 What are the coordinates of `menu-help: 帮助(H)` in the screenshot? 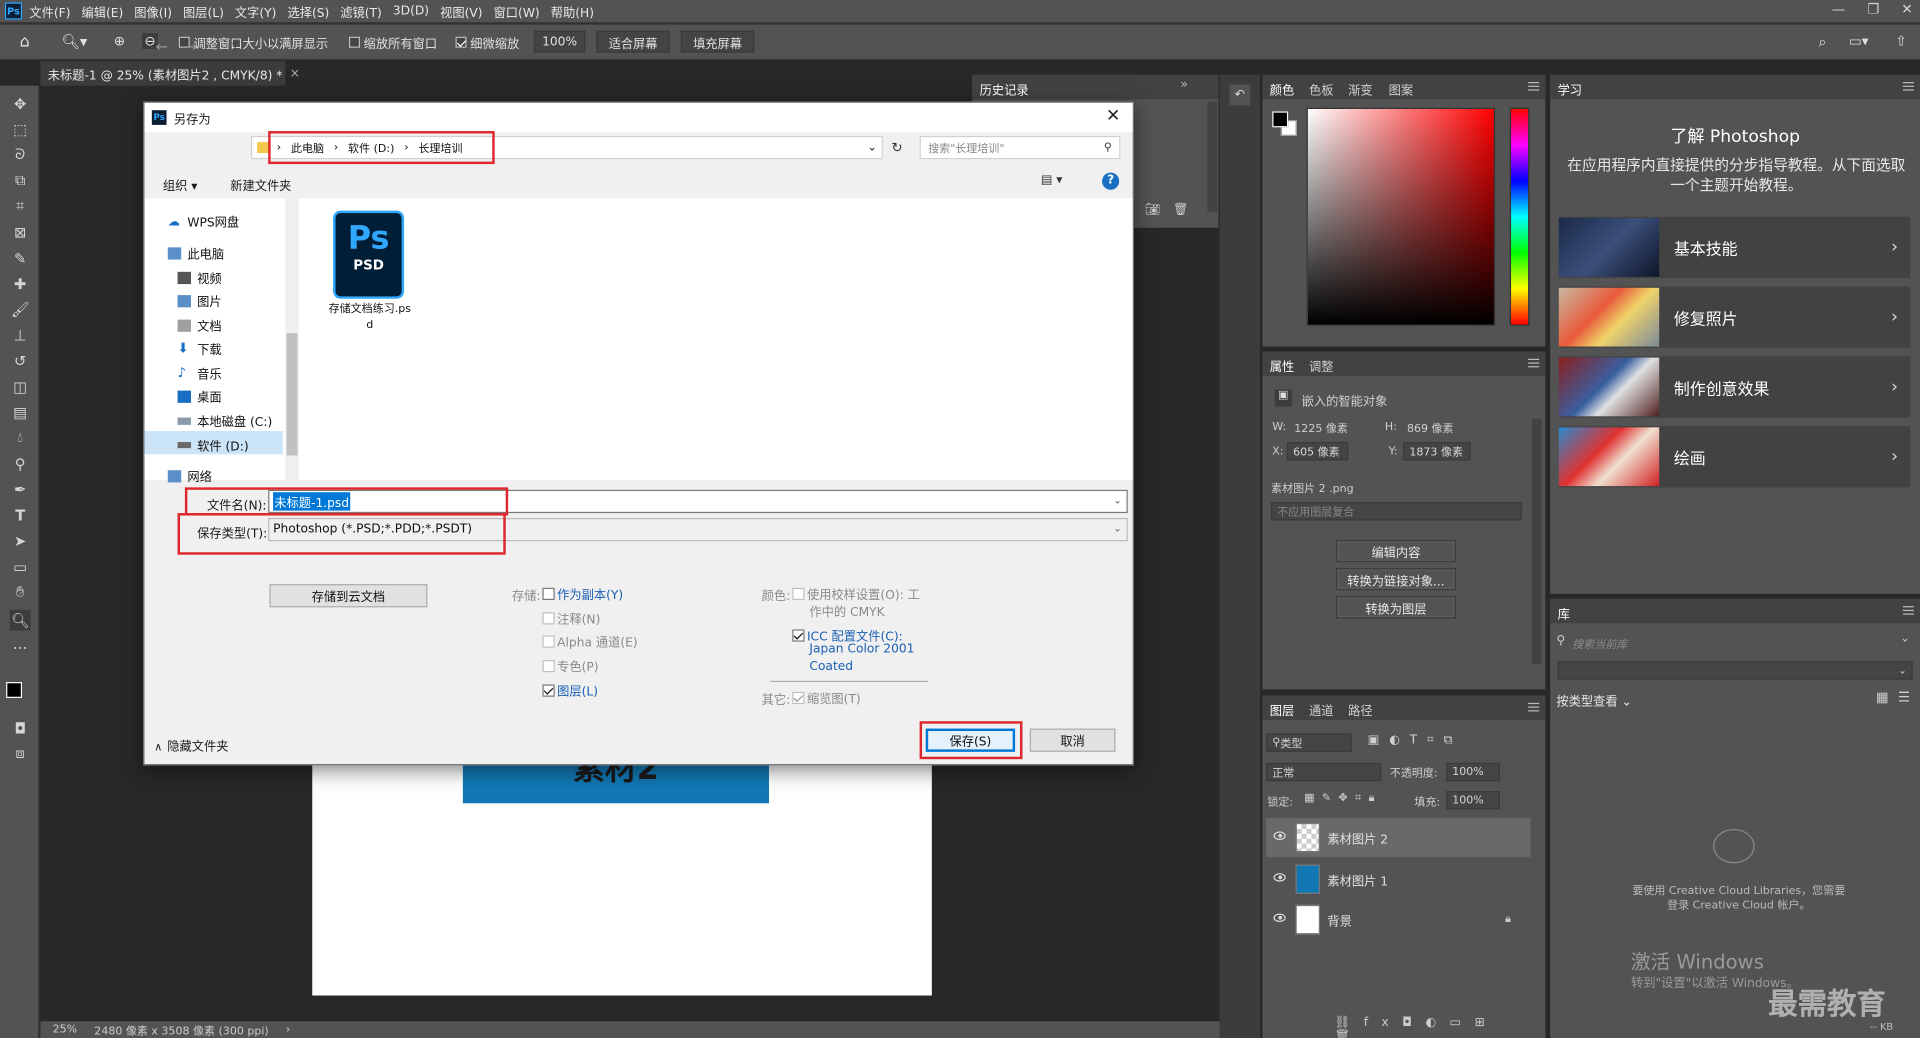 It's located at (572, 11).